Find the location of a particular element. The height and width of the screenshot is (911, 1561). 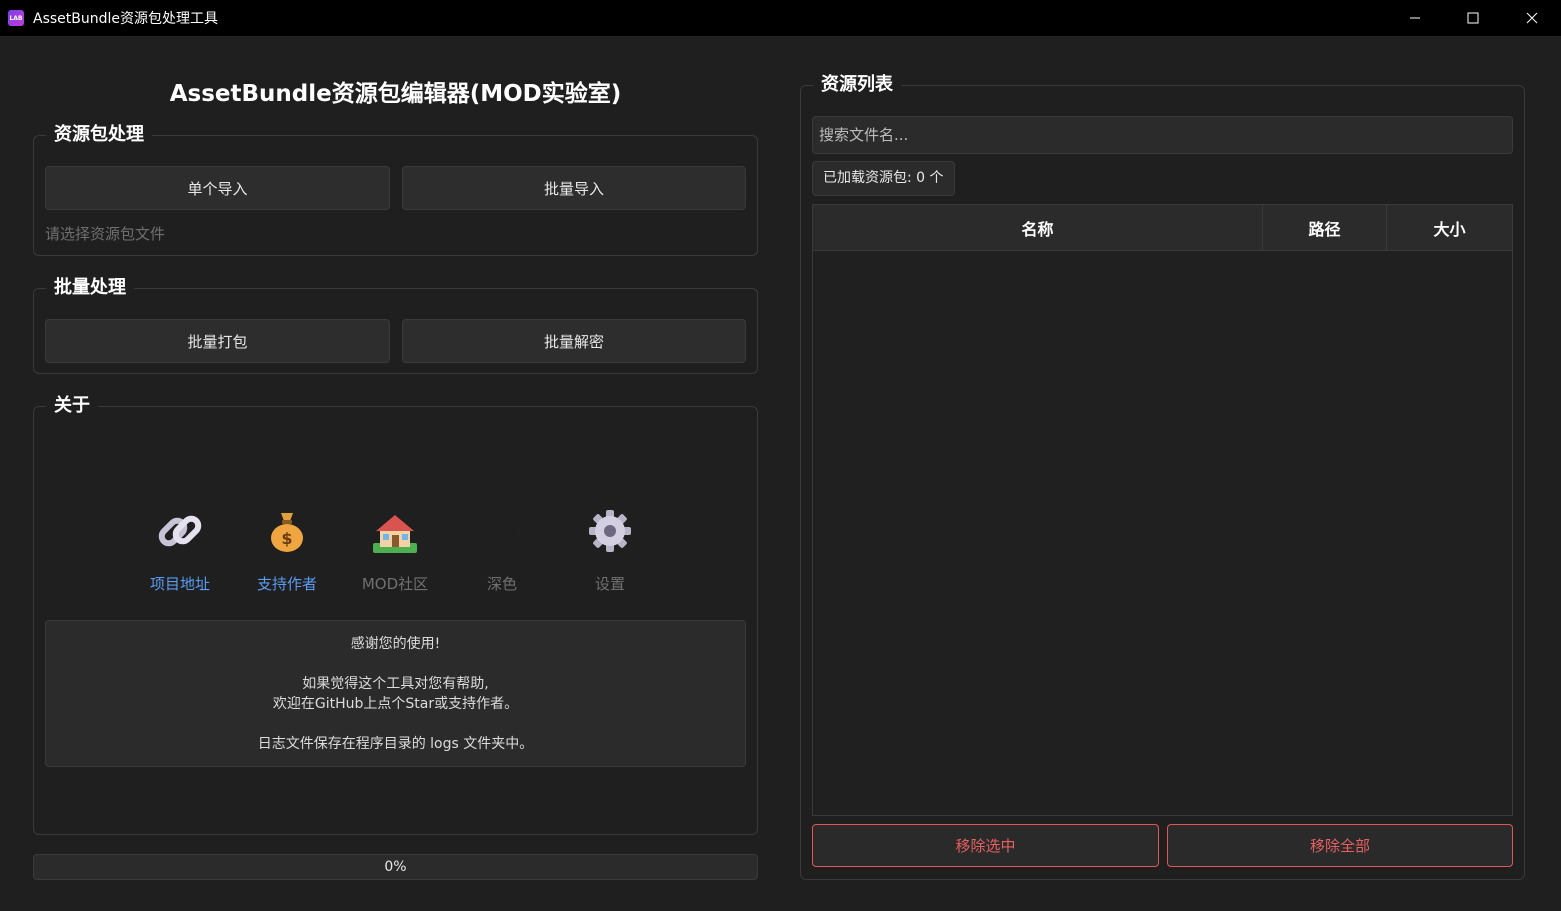

batch-pack-button: 批量打包 is located at coordinates (217, 341).